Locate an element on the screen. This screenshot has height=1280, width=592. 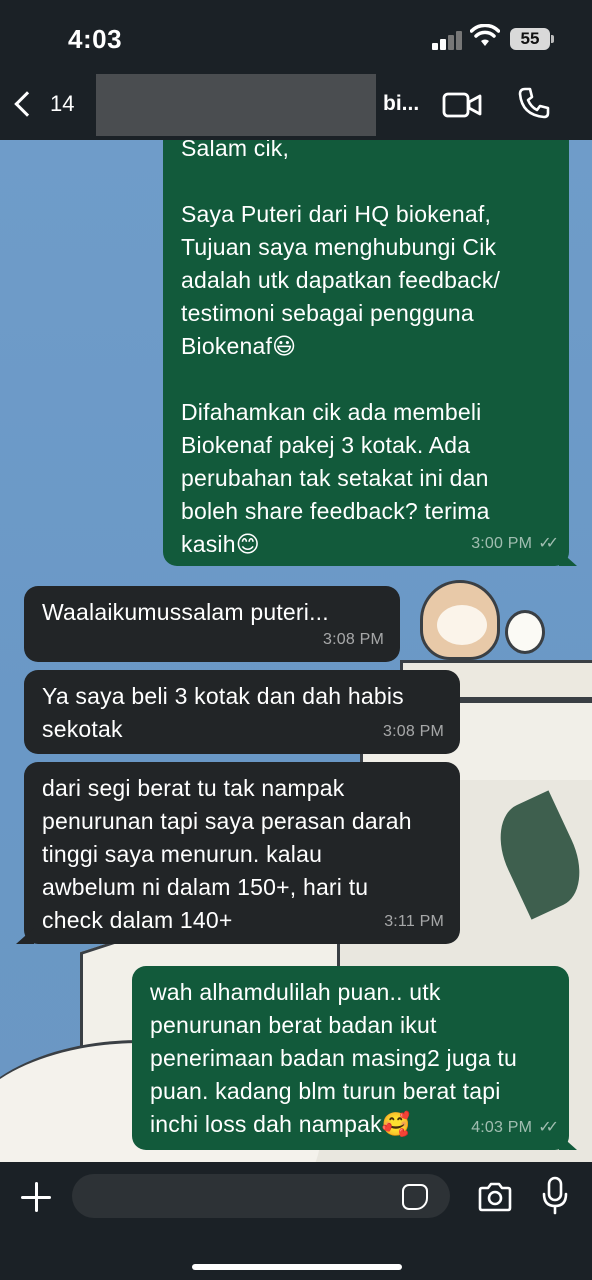
message-input is located at coordinates (261, 1196).